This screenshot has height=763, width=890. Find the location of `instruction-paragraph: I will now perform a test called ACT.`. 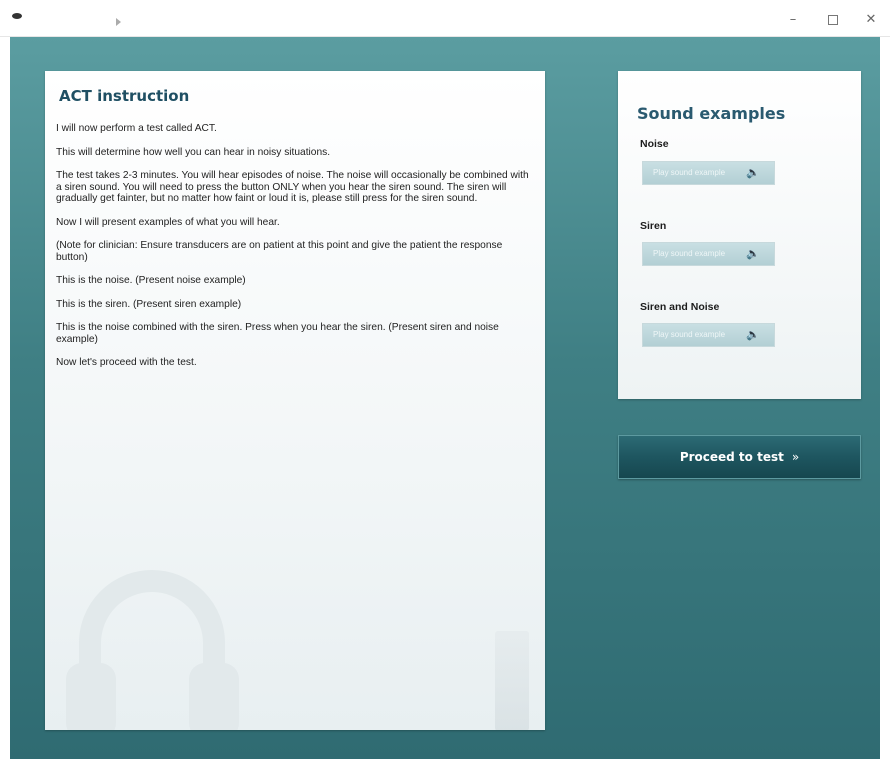

instruction-paragraph: I will now perform a test called ACT. is located at coordinates (136, 128).